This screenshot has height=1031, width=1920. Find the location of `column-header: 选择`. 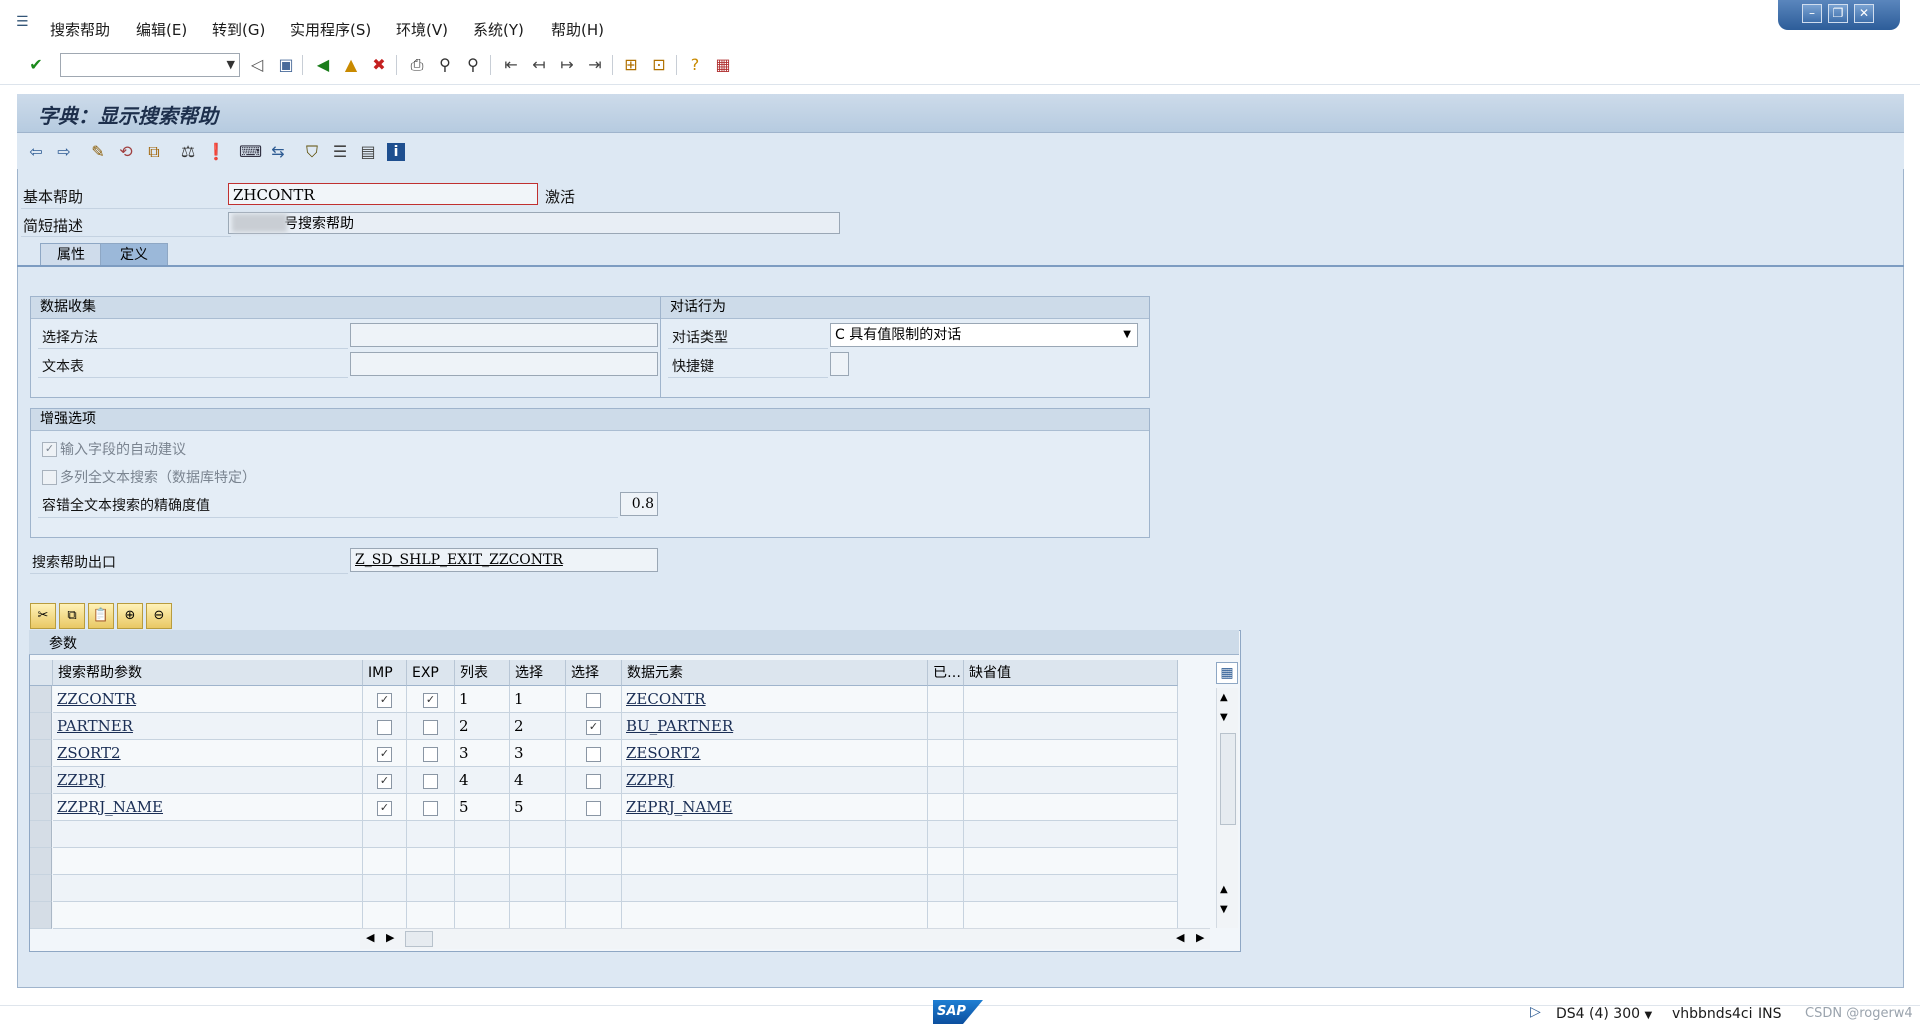

column-header: 选择 is located at coordinates (594, 673).